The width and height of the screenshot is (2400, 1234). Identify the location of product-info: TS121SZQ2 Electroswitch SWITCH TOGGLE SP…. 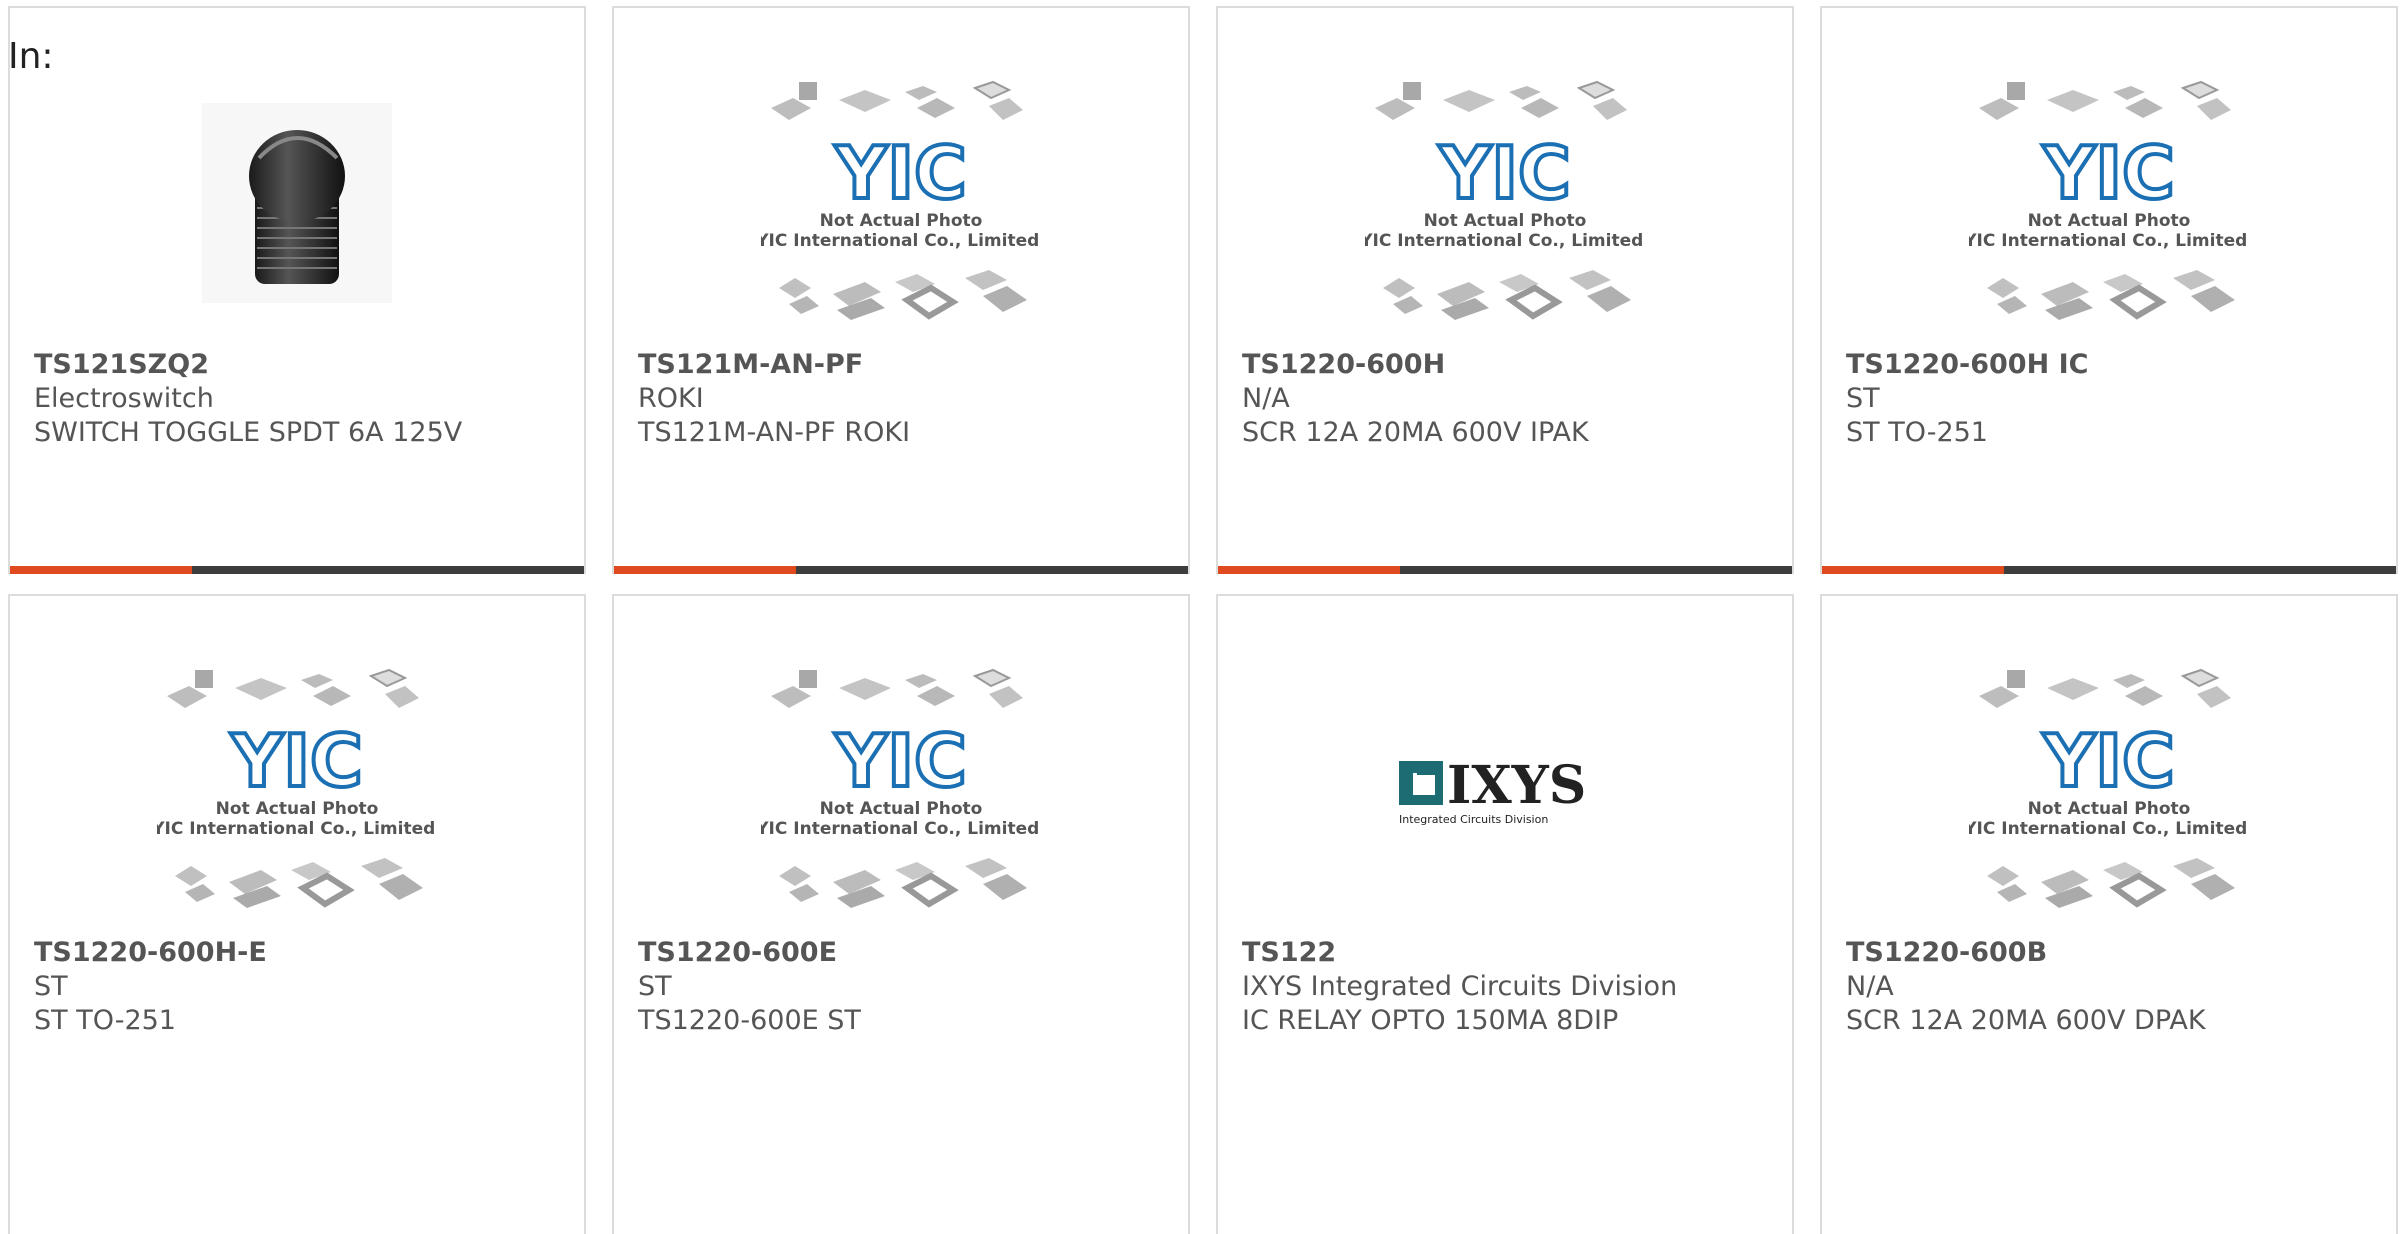
(299, 399).